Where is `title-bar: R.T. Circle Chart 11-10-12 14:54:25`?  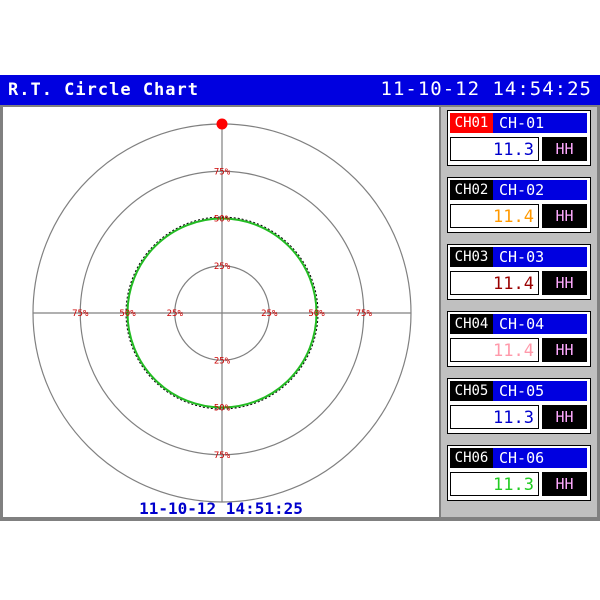
title-bar: R.T. Circle Chart 11-10-12 14:54:25 is located at coordinates (300, 90).